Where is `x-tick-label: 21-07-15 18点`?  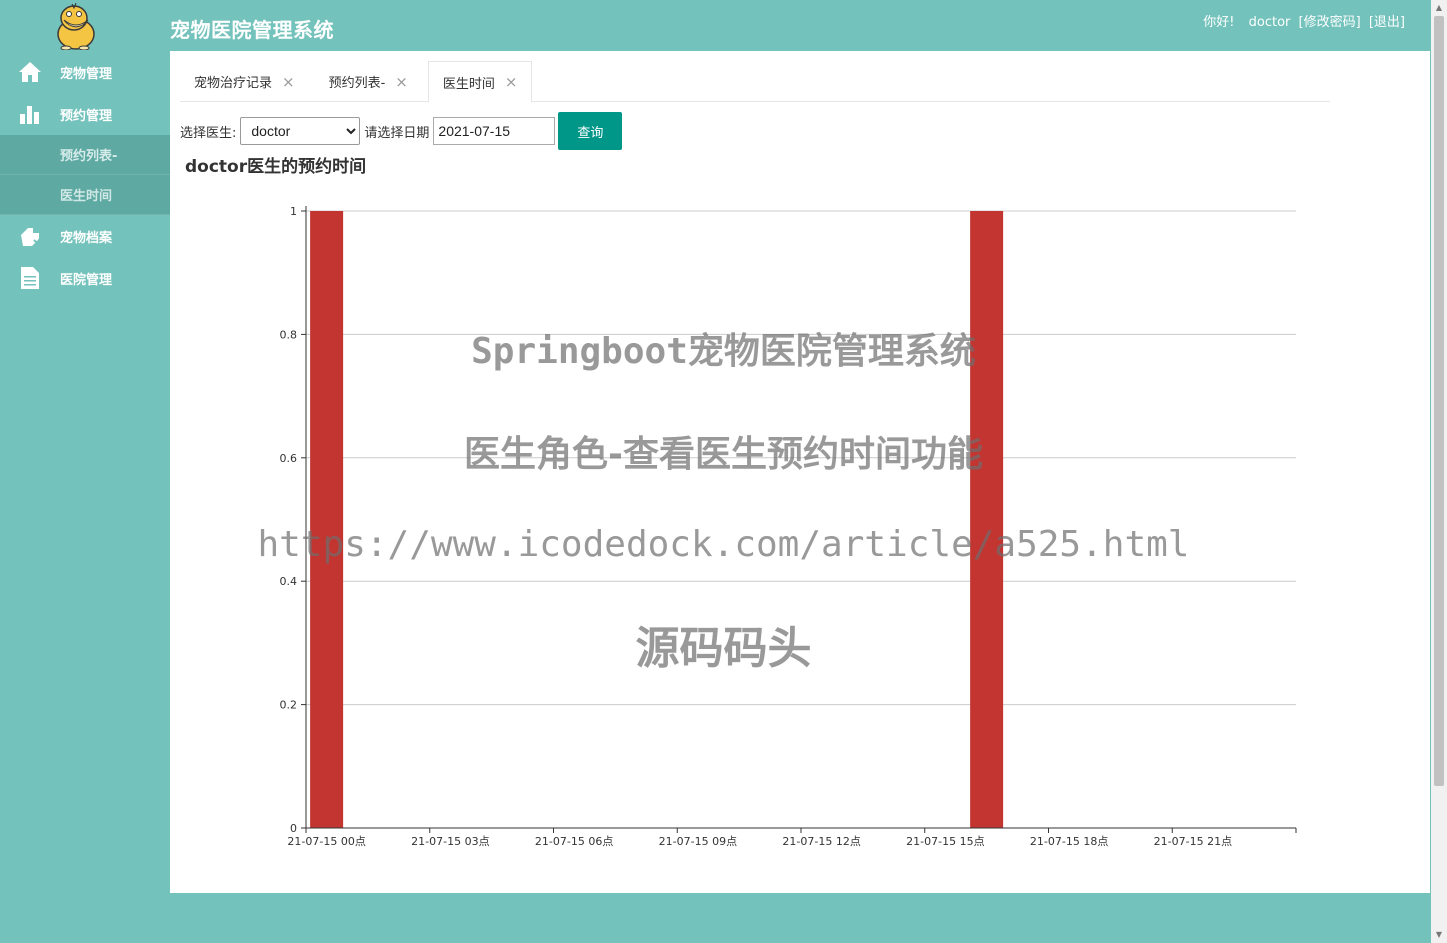
x-tick-label: 21-07-15 18点 is located at coordinates (1069, 841).